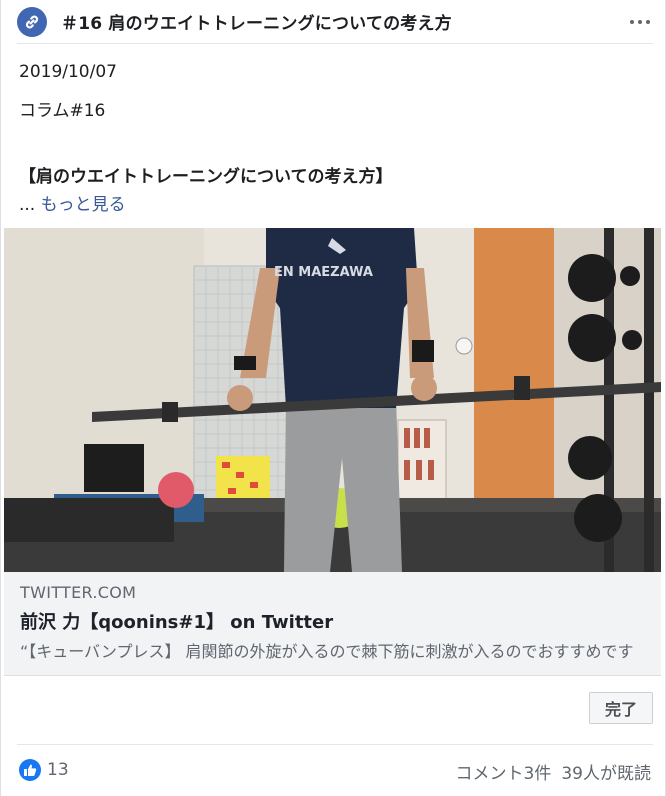 The image size is (666, 796). Describe the element at coordinates (621, 708) in the screenshot. I see `done-button: 完了` at that location.